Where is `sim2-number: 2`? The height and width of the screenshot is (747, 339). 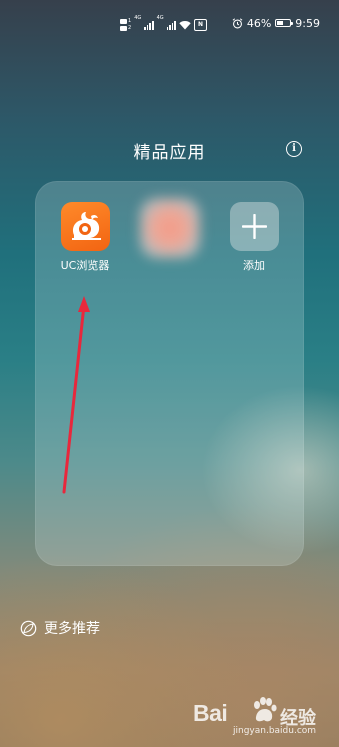 sim2-number: 2 is located at coordinates (130, 28).